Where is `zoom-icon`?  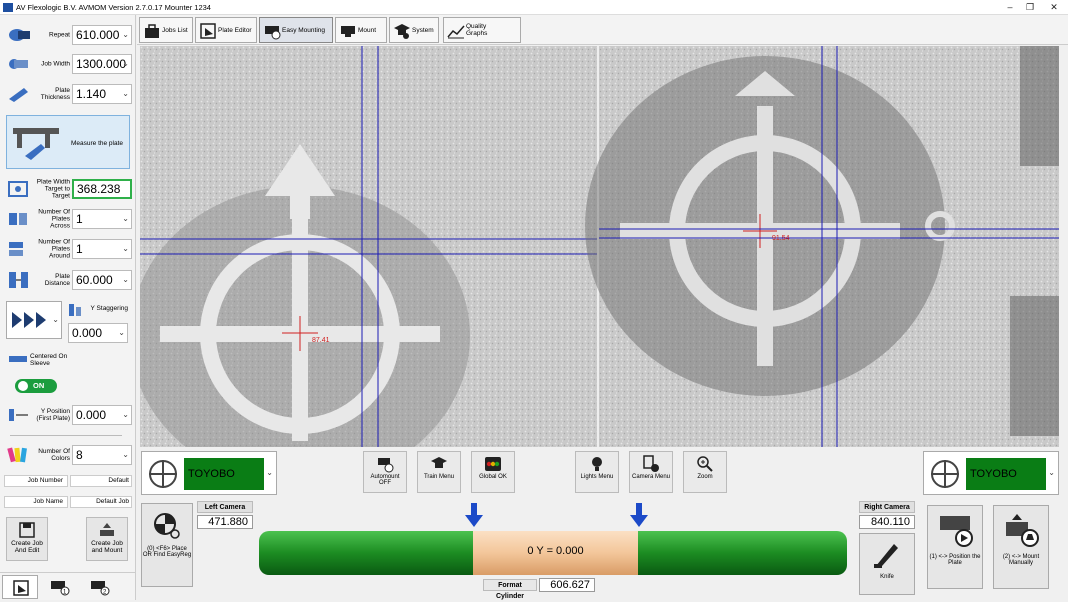 zoom-icon is located at coordinates (705, 464).